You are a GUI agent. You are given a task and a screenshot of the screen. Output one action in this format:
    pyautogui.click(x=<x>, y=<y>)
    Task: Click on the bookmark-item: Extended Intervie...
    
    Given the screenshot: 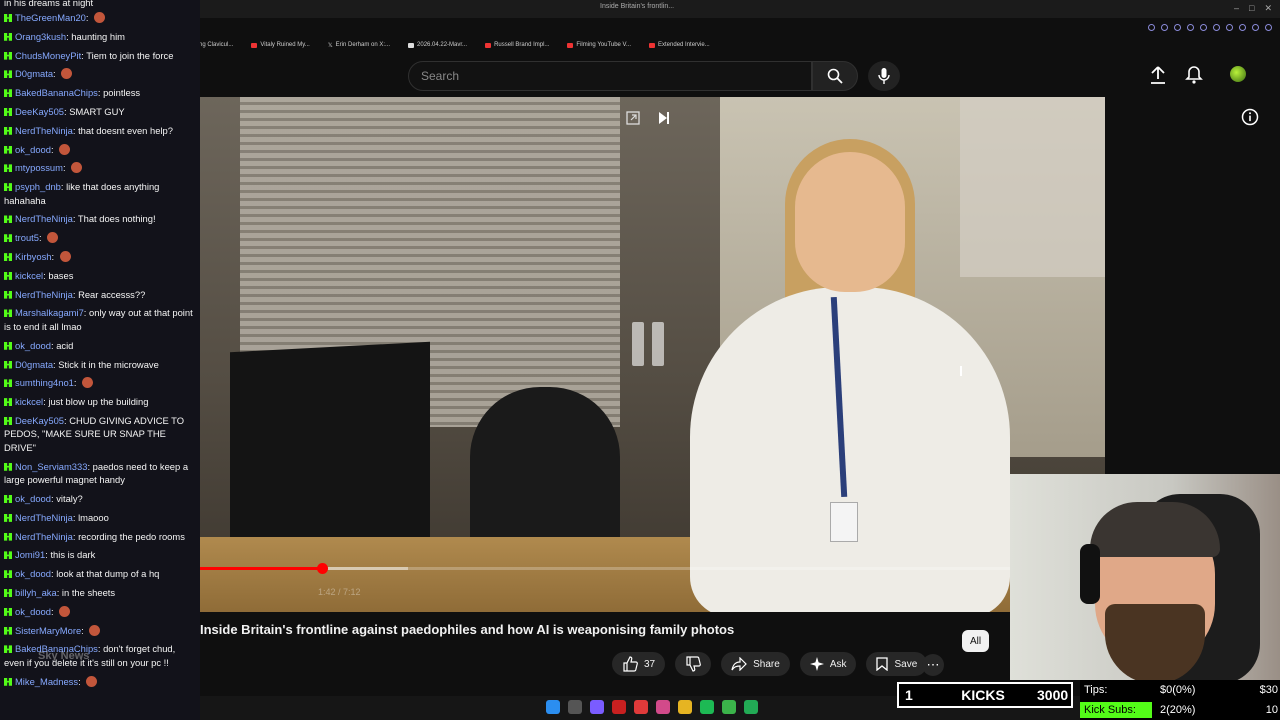 What is the action you would take?
    pyautogui.click(x=679, y=45)
    